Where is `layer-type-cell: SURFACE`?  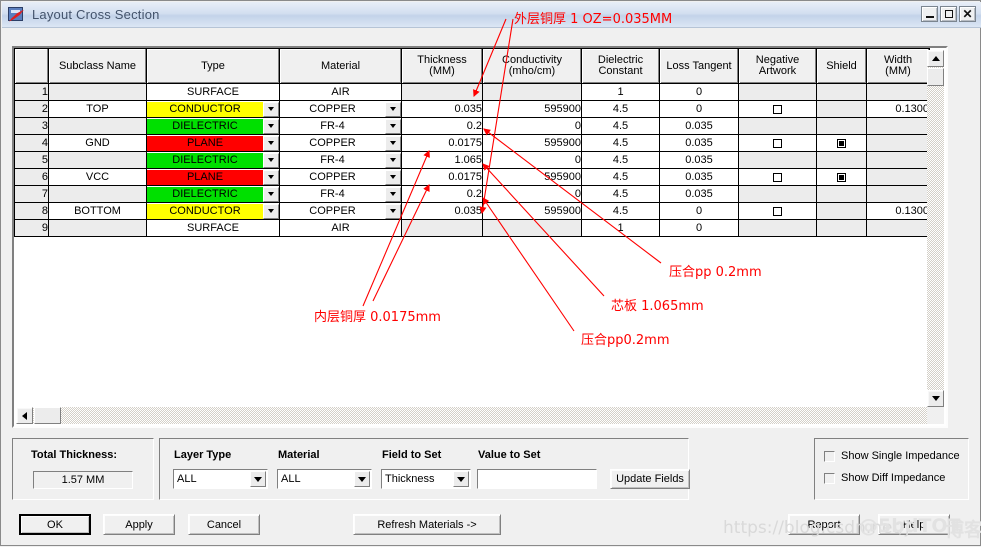 layer-type-cell: SURFACE is located at coordinates (213, 92).